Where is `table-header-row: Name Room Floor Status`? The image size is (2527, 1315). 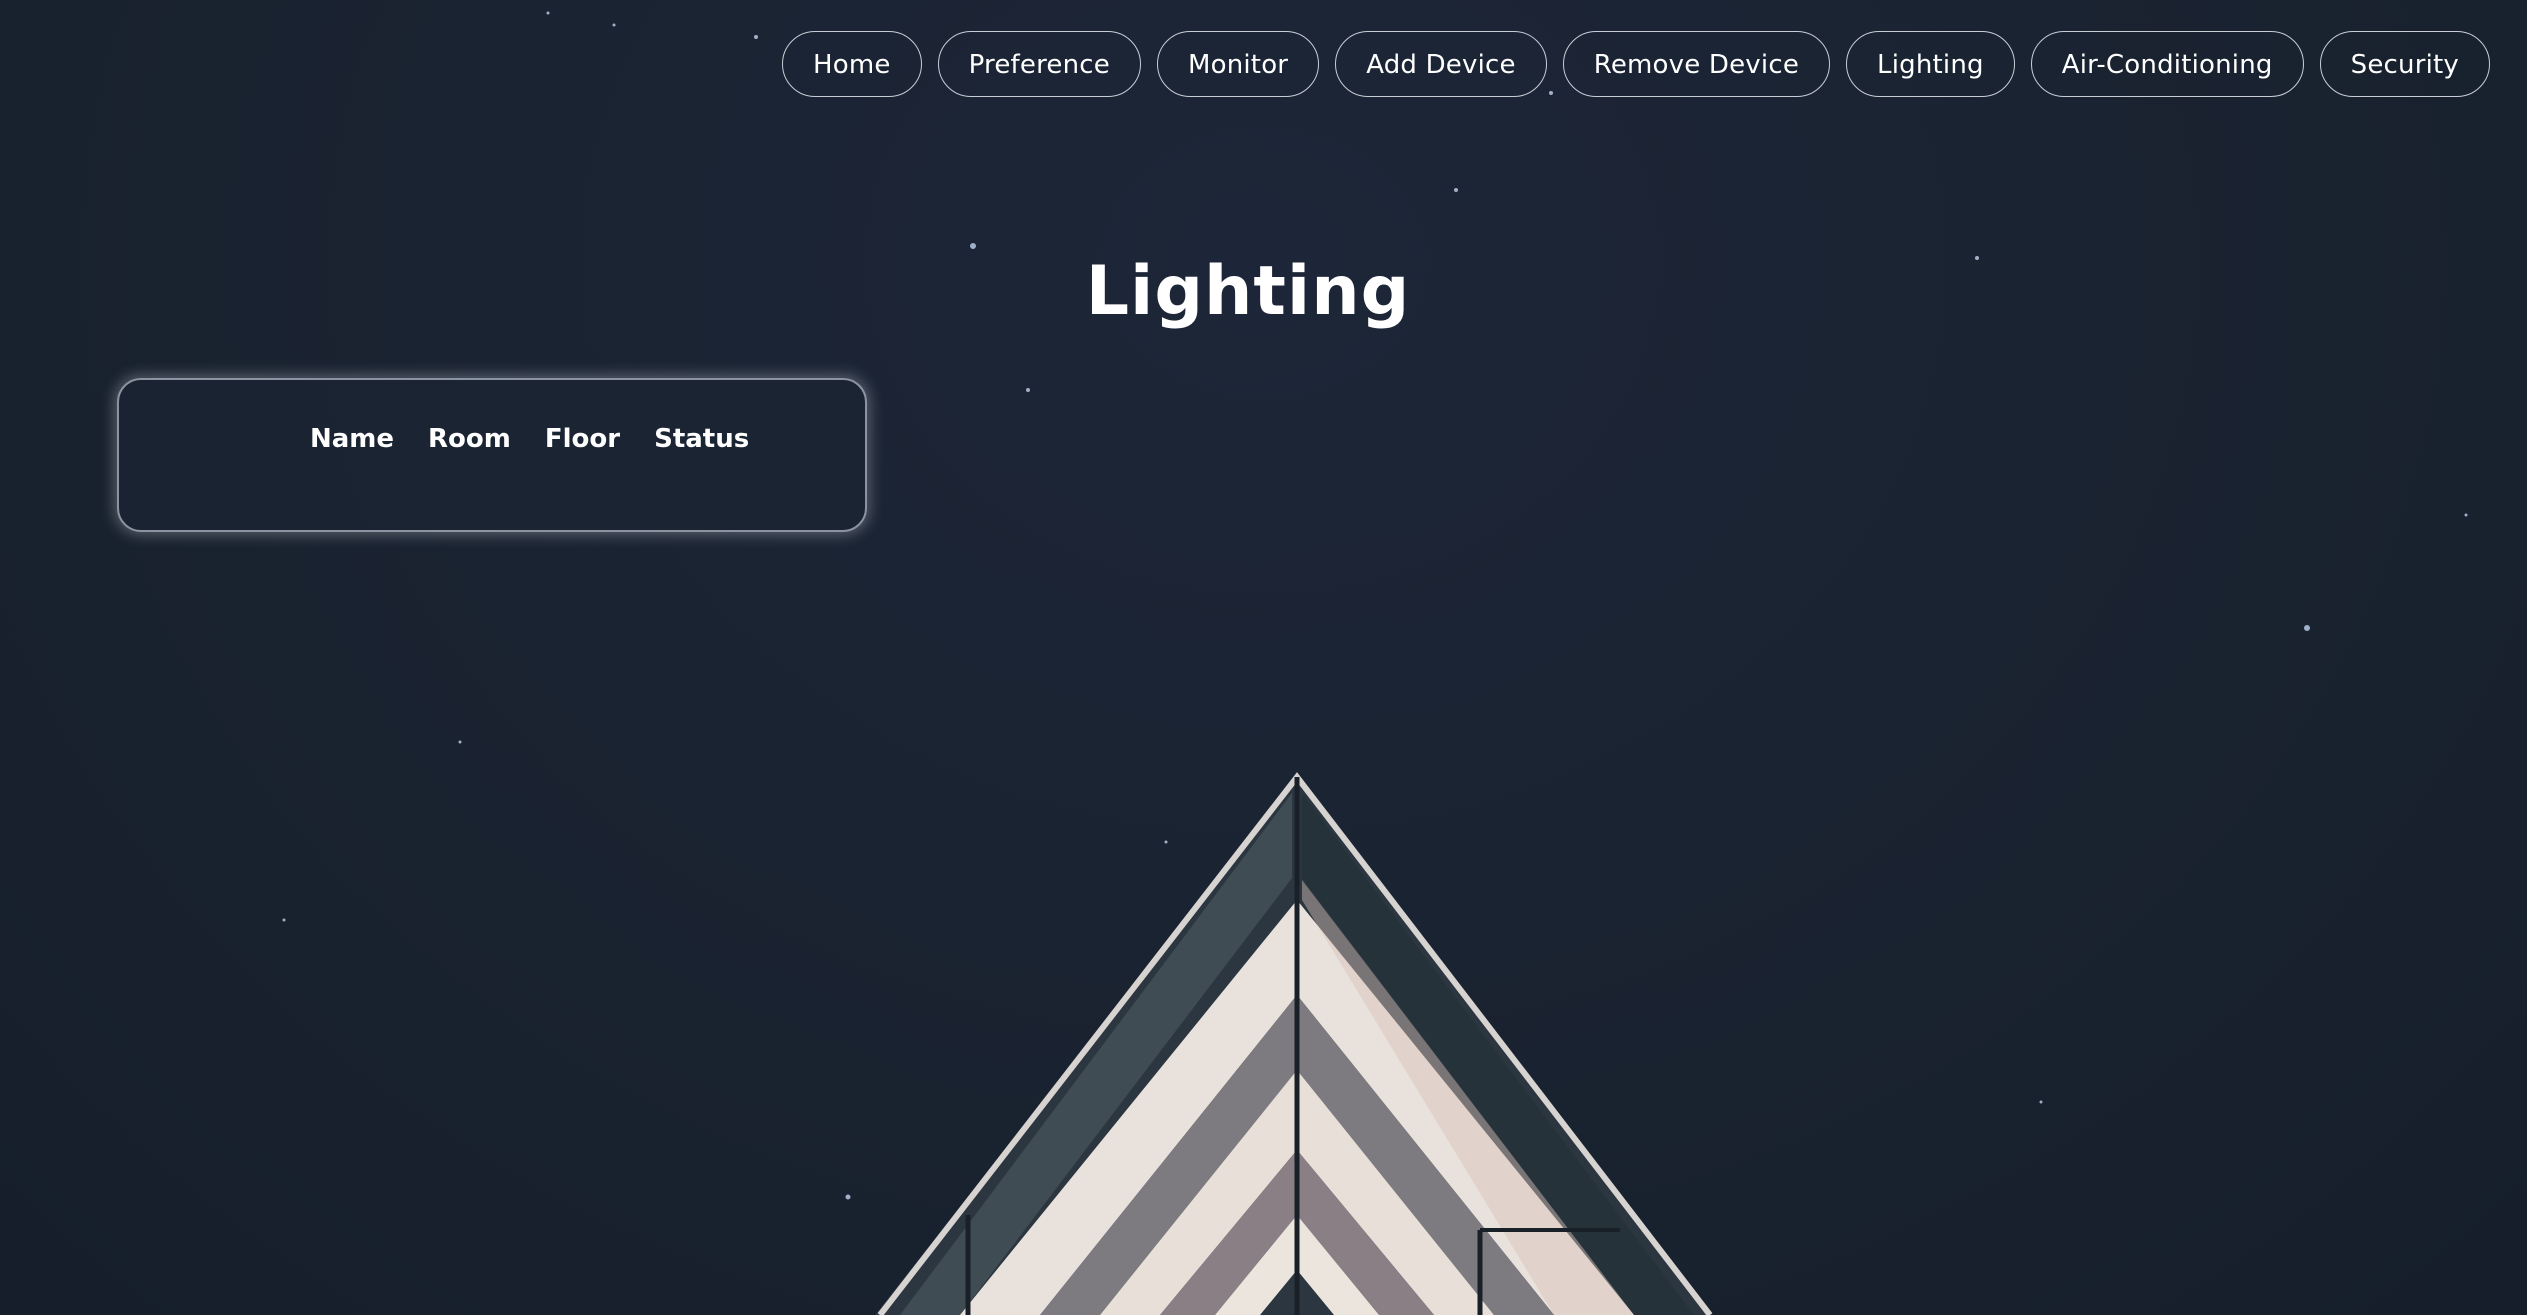
table-header-row: Name Room Floor Status is located at coordinates (529, 439).